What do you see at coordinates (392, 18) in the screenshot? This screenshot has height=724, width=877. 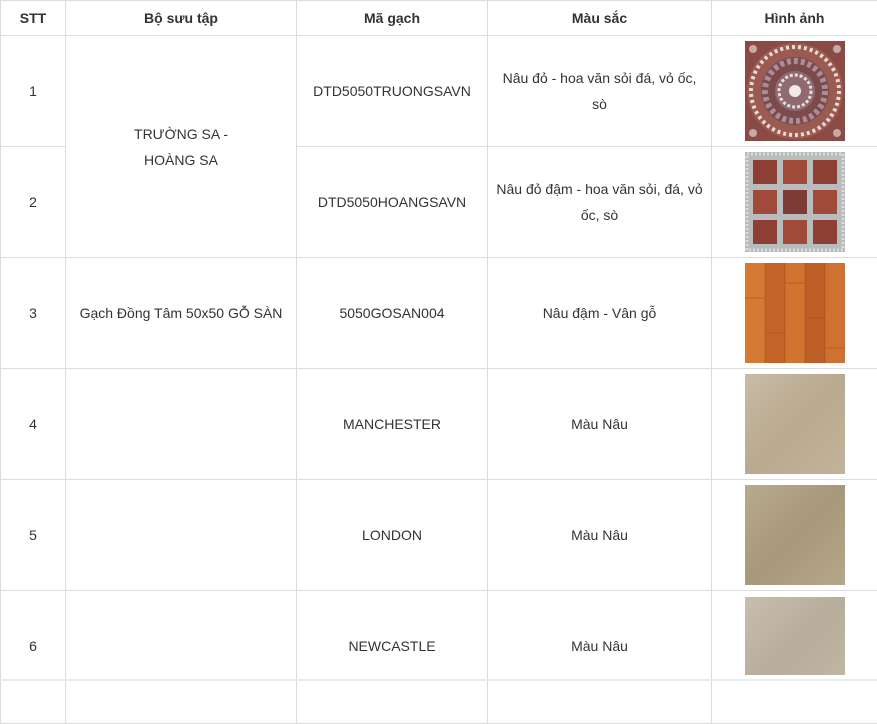 I see `header-code: Mã gạch` at bounding box center [392, 18].